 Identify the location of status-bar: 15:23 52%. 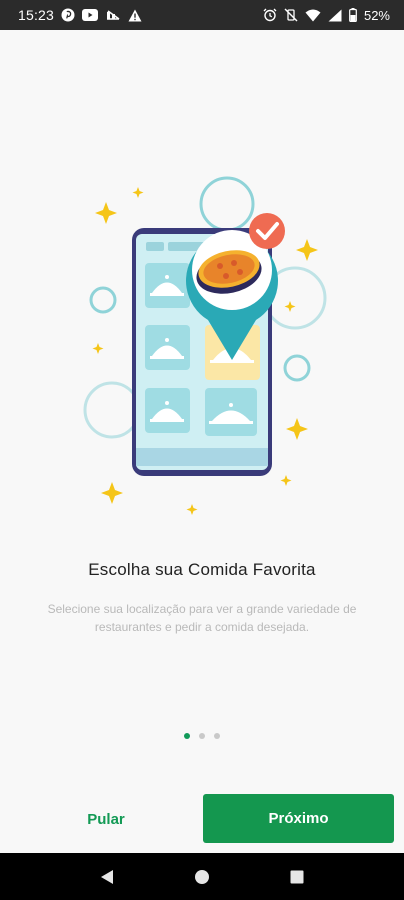
(202, 15).